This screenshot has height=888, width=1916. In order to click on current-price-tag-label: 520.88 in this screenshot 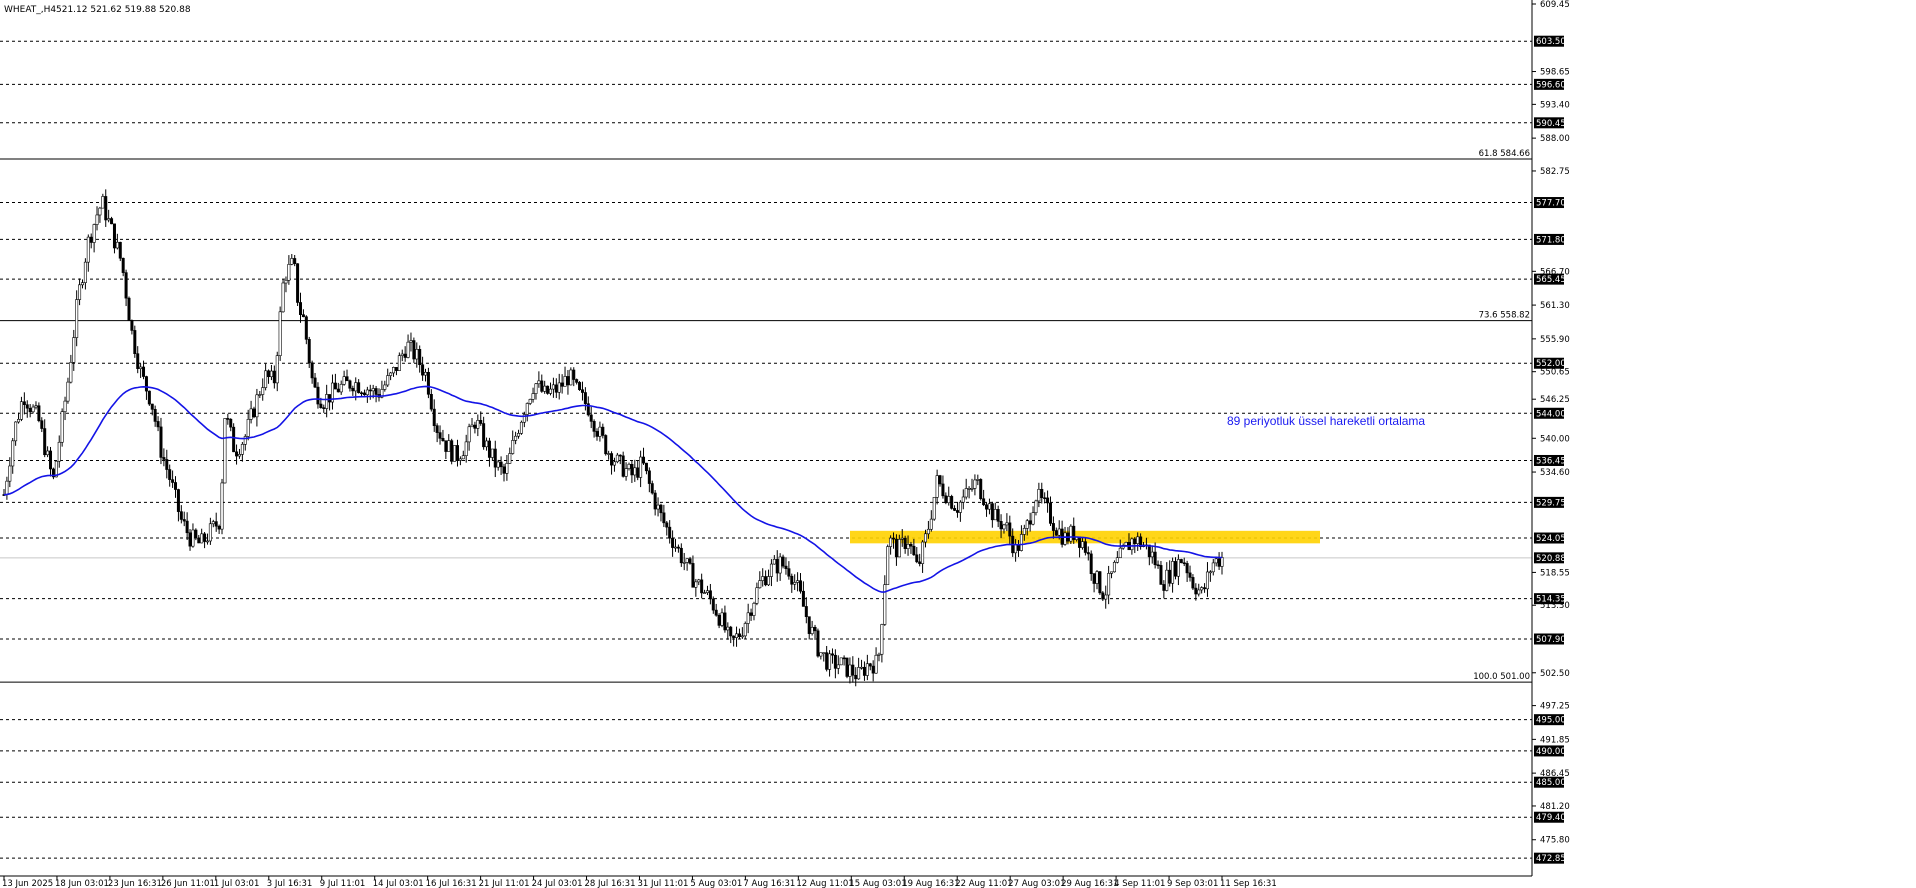, I will do `click(1551, 559)`.